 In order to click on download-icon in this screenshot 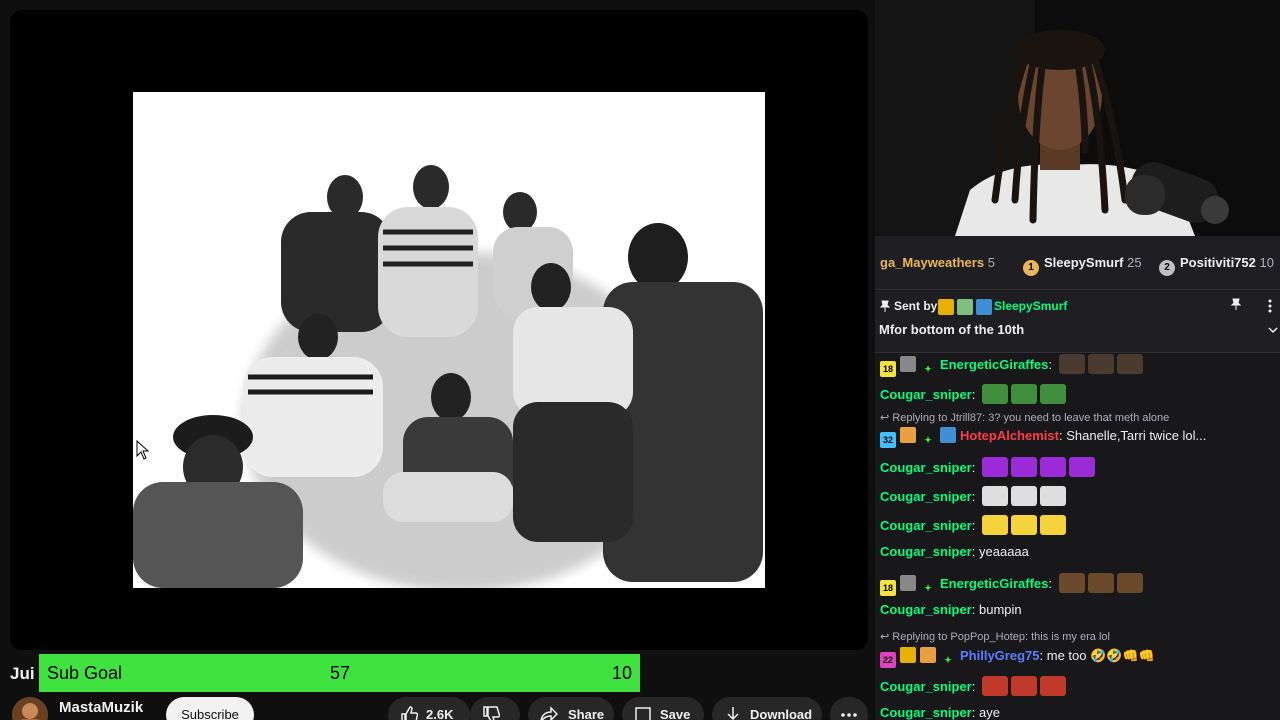, I will do `click(733, 713)`.